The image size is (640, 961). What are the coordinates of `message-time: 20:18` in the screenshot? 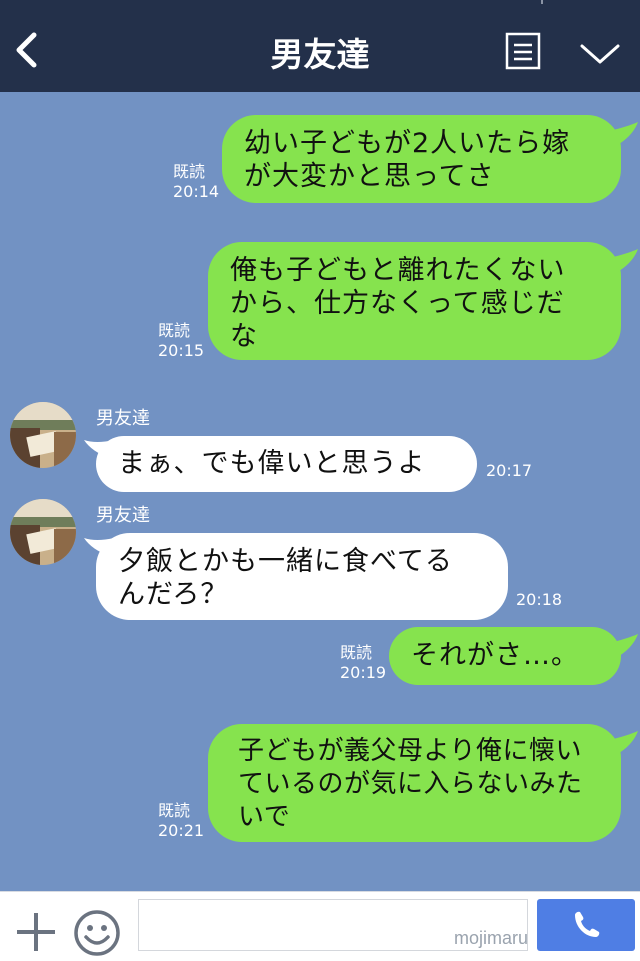 It's located at (539, 599).